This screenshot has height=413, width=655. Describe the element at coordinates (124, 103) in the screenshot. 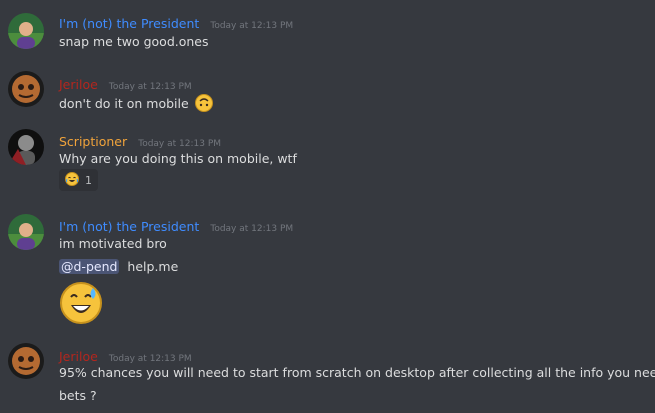

I see `message-text-span: don't do it on mobile` at that location.